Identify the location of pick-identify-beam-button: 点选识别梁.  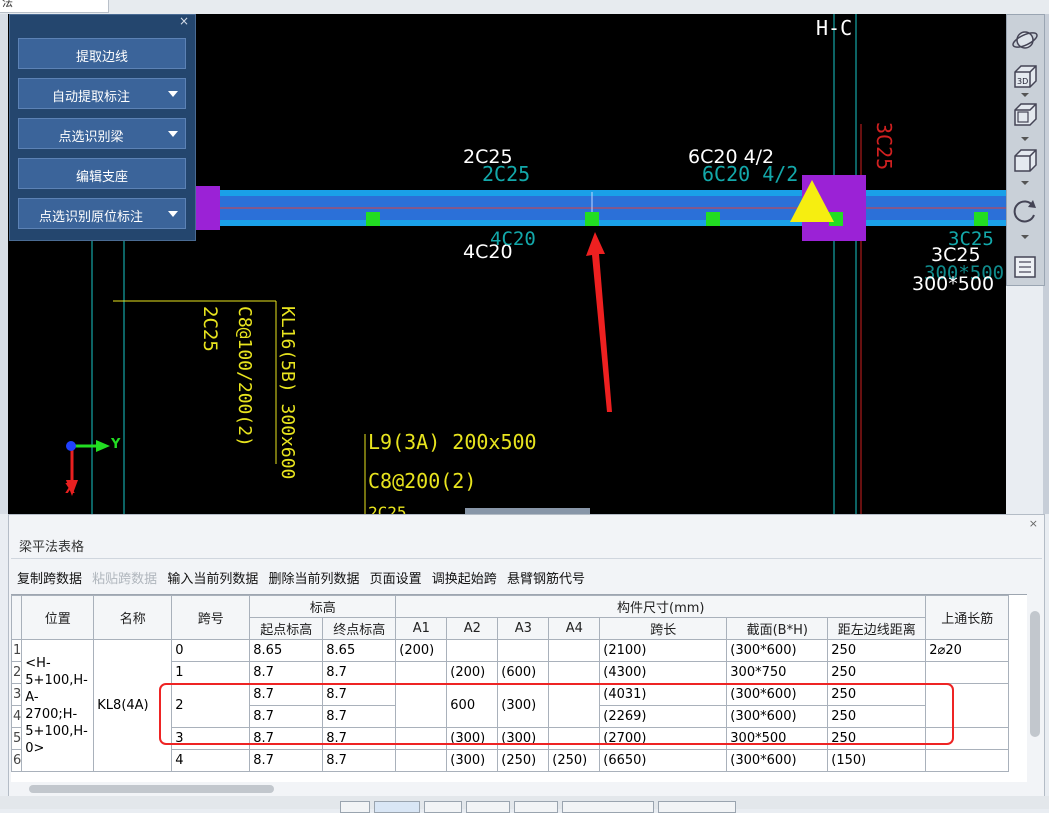
(102, 133).